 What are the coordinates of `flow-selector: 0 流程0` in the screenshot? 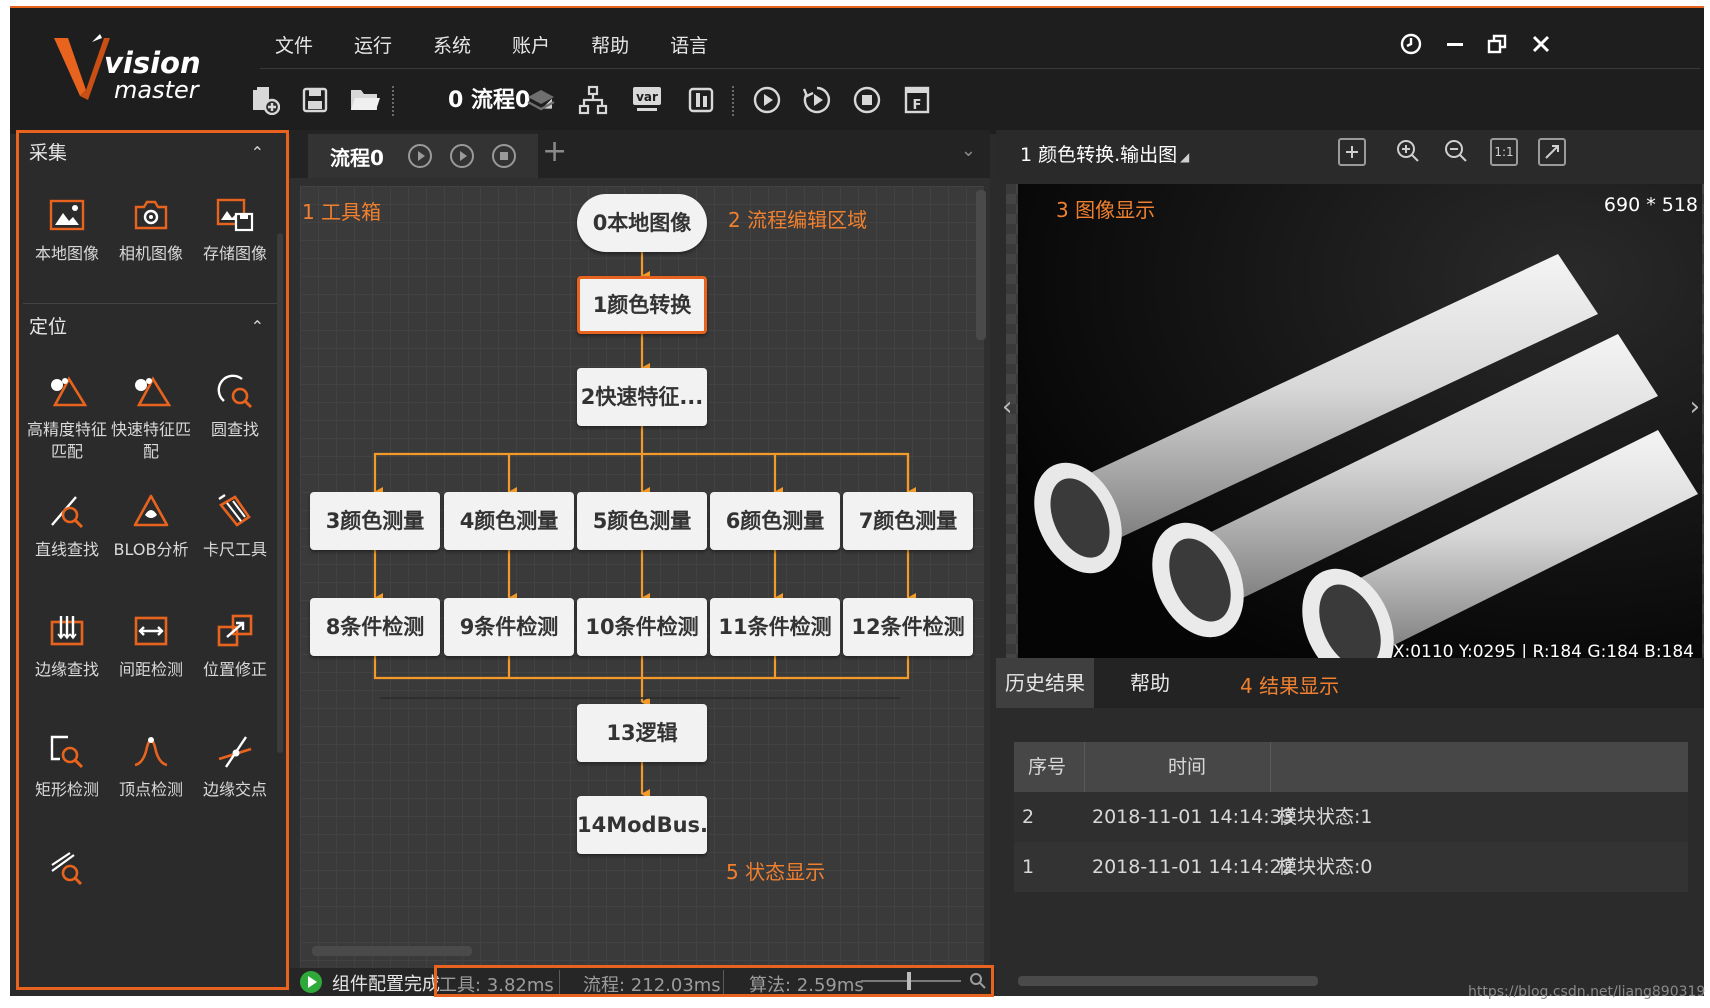 It's located at (489, 101).